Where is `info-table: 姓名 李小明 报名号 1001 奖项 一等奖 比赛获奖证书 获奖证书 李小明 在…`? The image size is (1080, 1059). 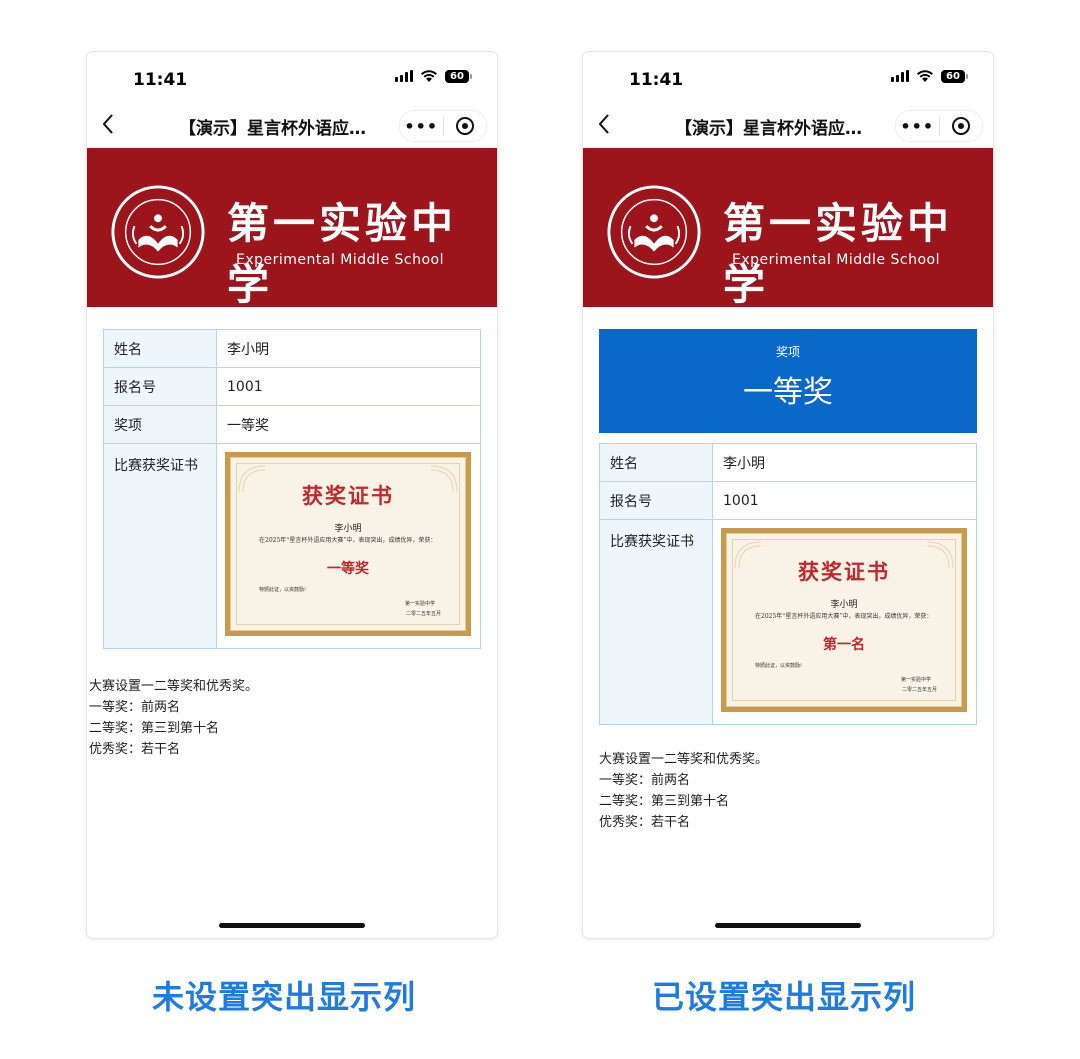 info-table: 姓名 李小明 报名号 1001 奖项 一等奖 比赛获奖证书 获奖证书 李小明 在… is located at coordinates (292, 489).